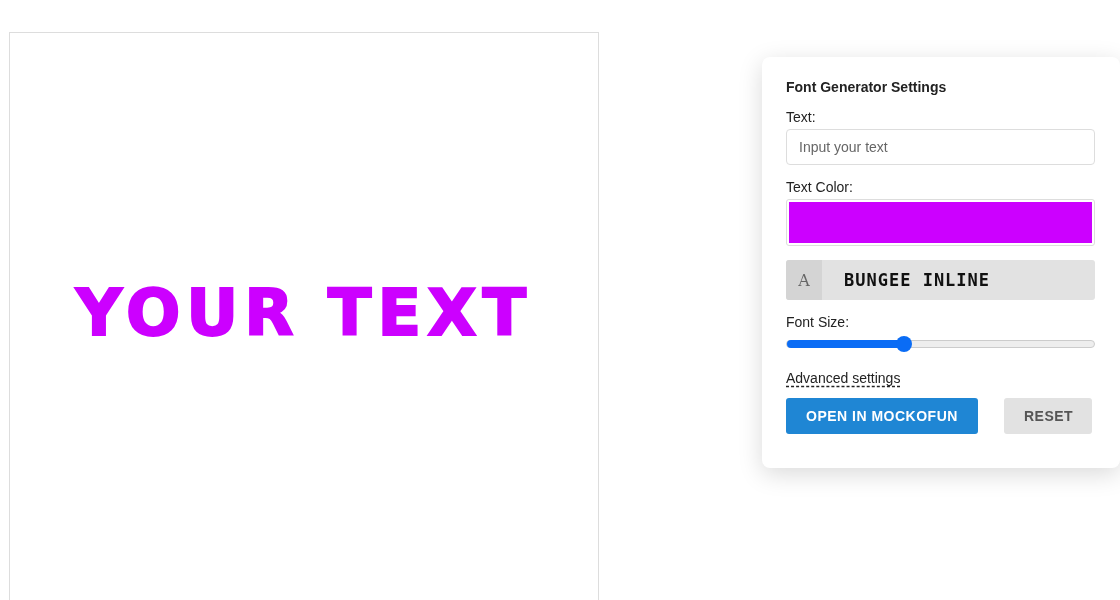 The height and width of the screenshot is (600, 1120). Describe the element at coordinates (801, 117) in the screenshot. I see `text-label: Text:` at that location.